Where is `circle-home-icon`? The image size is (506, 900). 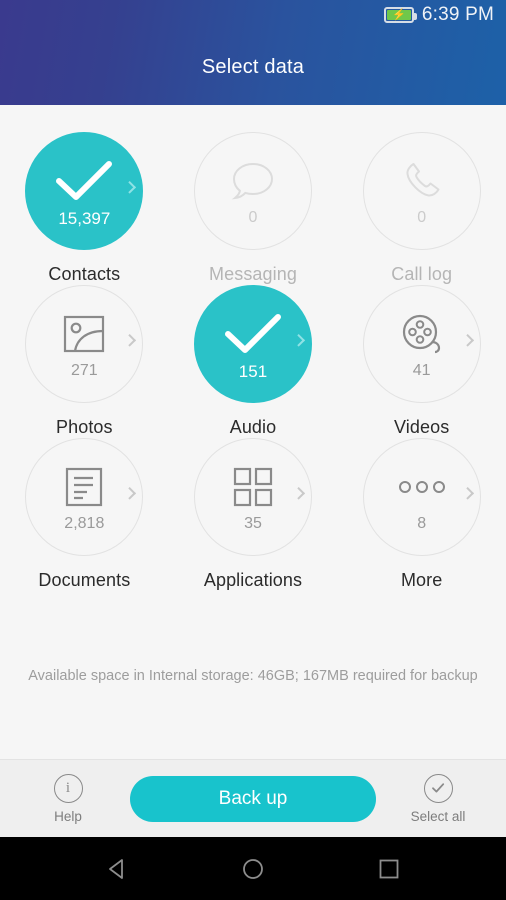
circle-home-icon is located at coordinates (253, 869).